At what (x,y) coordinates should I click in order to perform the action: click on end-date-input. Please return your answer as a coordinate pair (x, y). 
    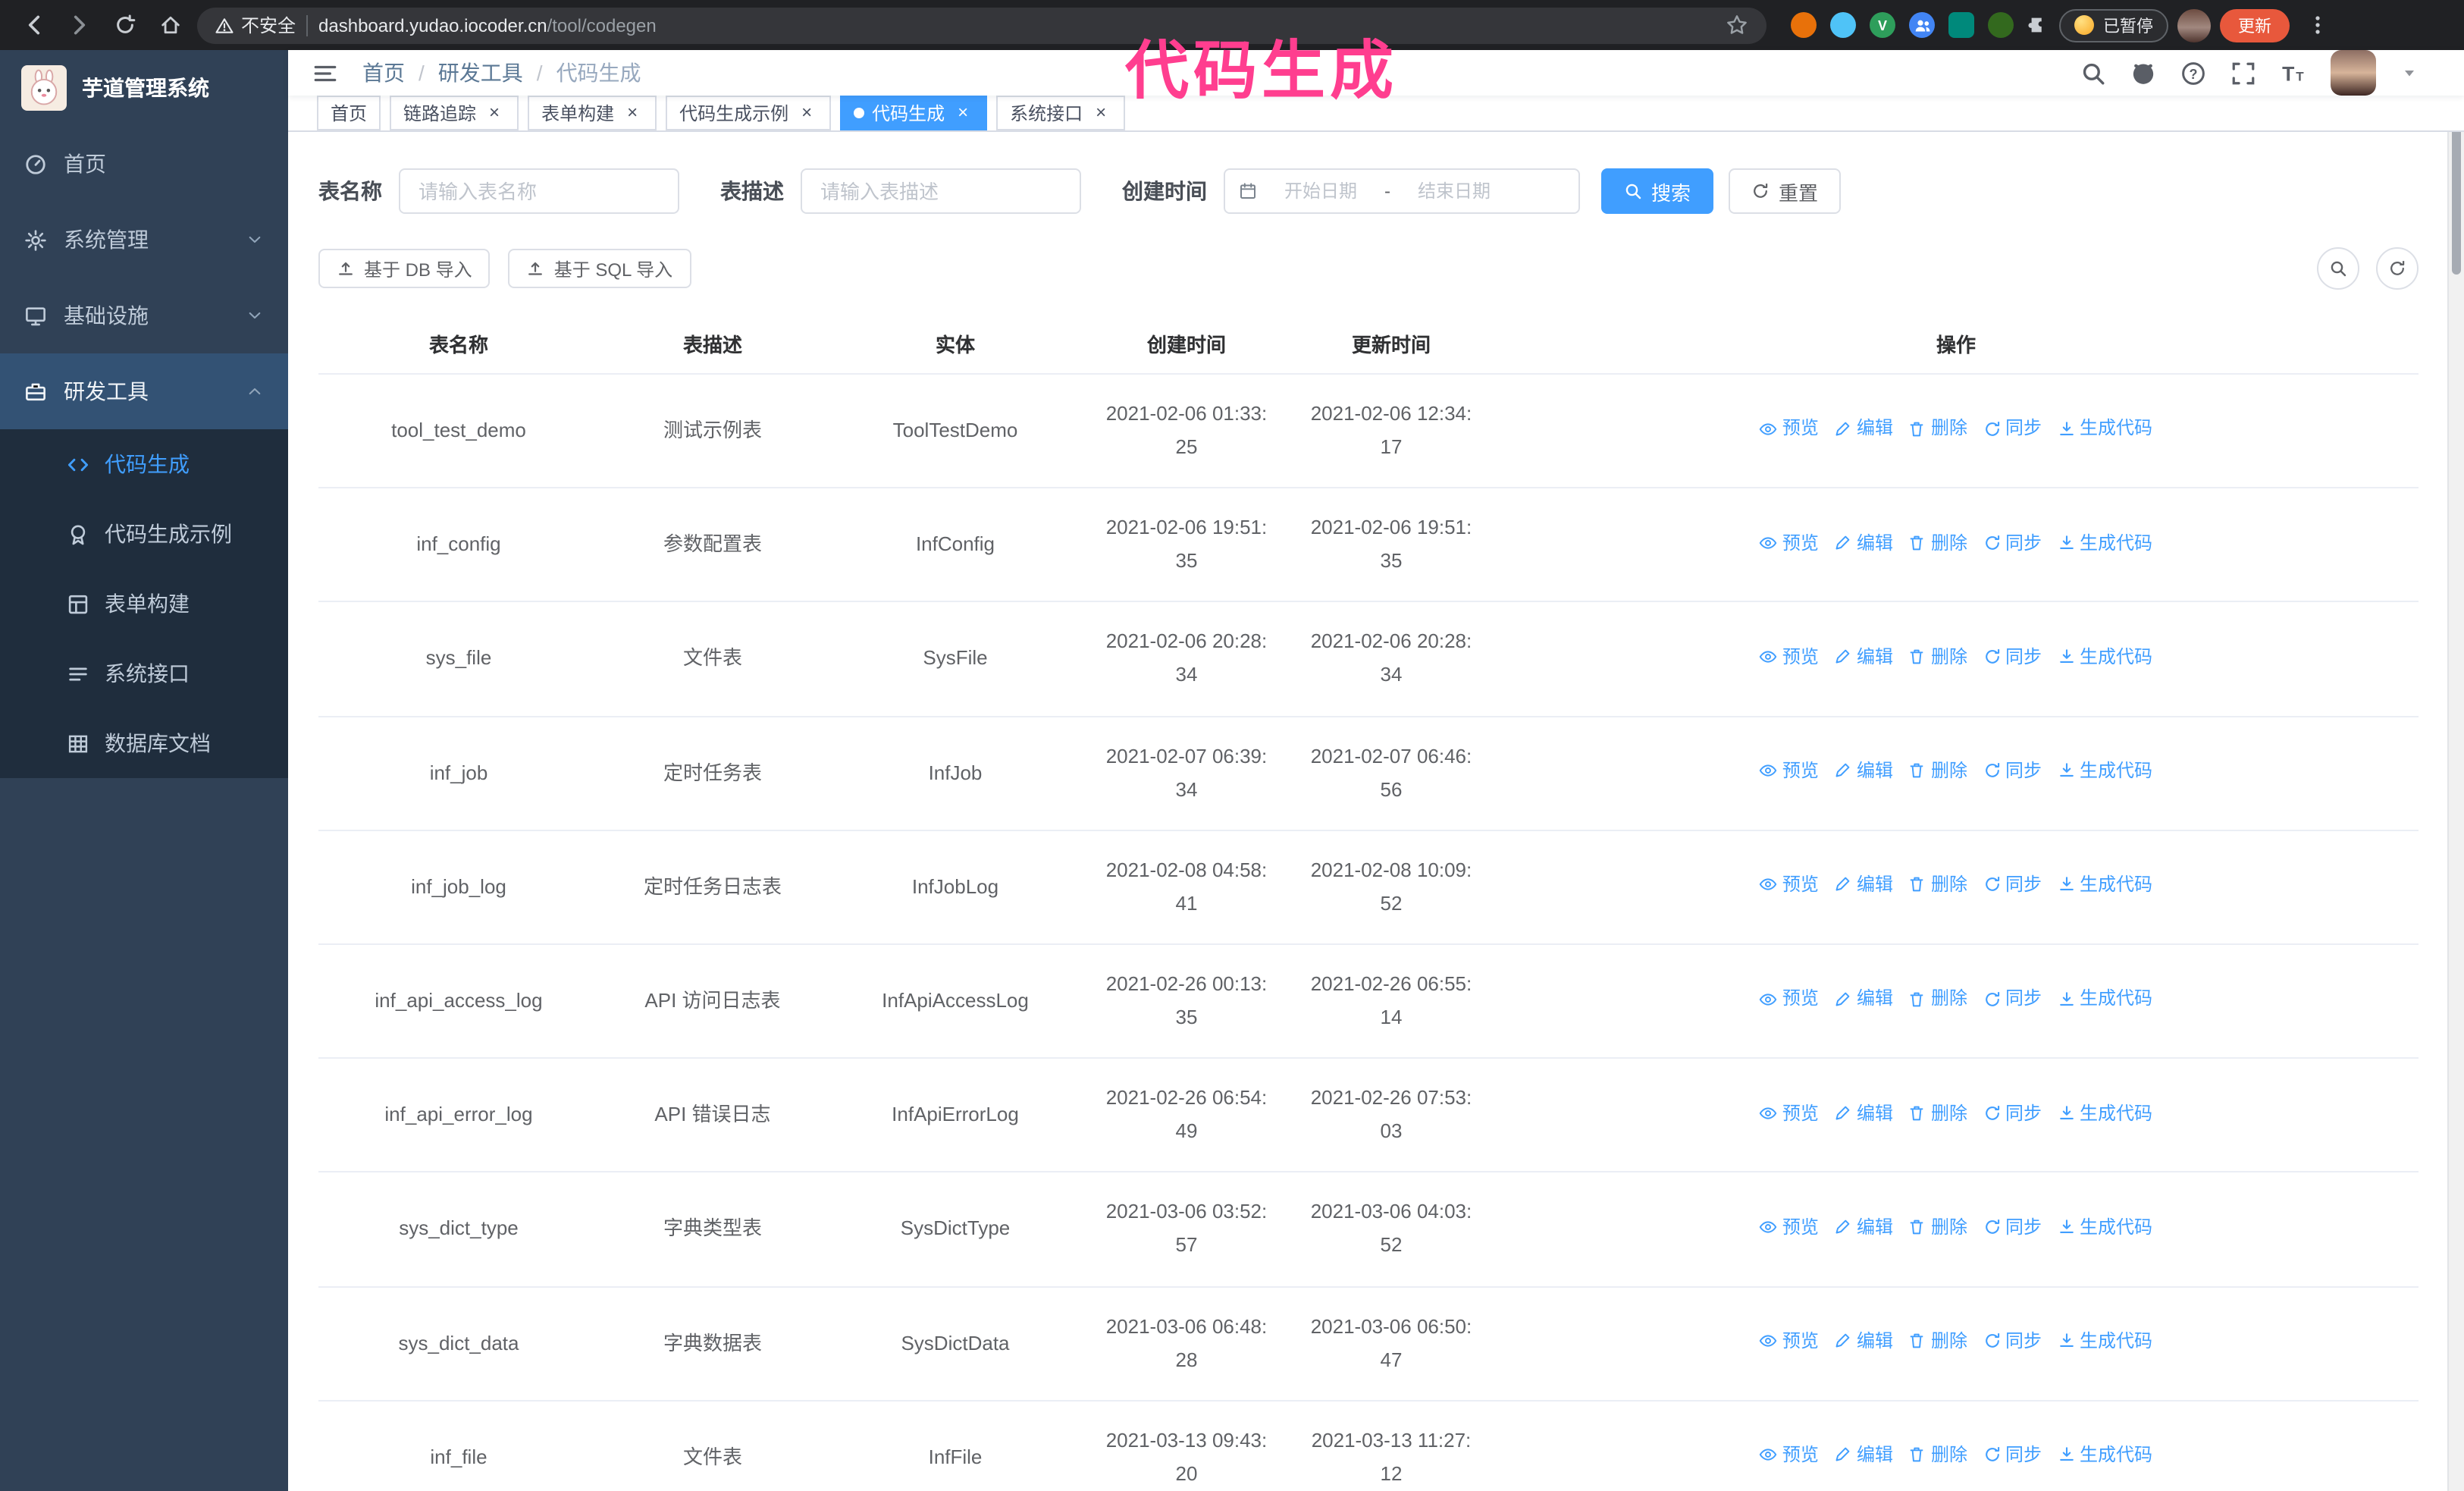
    Looking at the image, I should click on (1454, 191).